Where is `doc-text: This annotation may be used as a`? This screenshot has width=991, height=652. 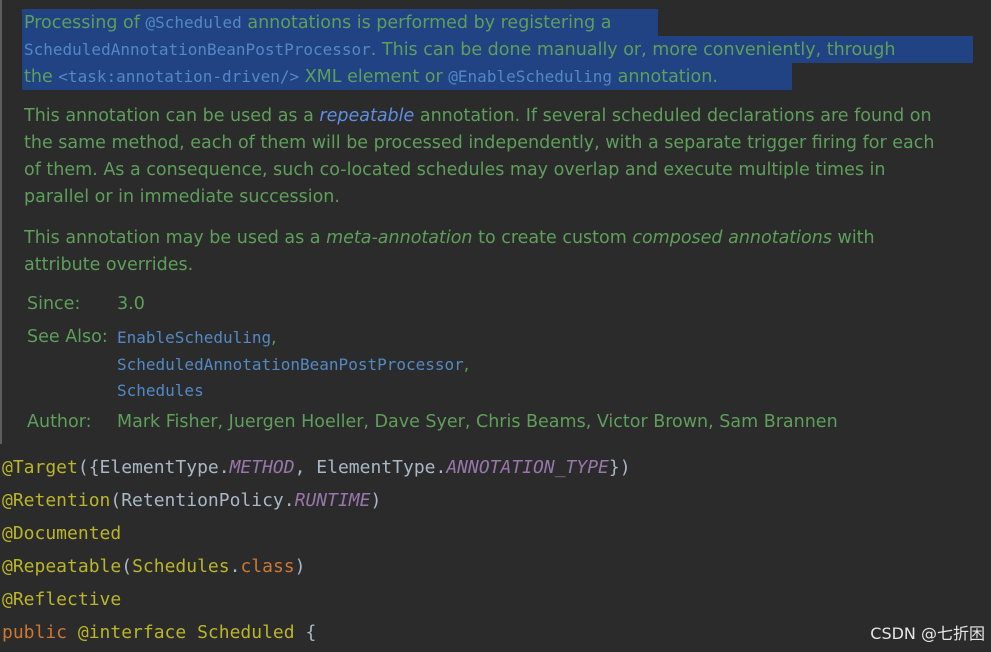 doc-text: This annotation may be used as a is located at coordinates (175, 238).